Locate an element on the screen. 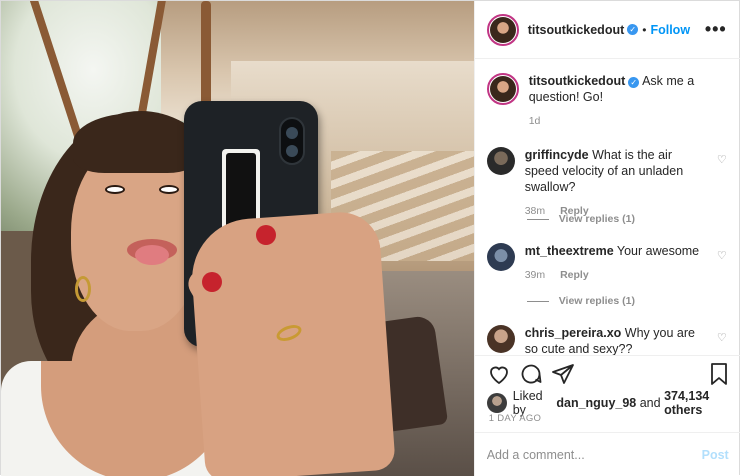 The height and width of the screenshot is (476, 740). like-heart-icon is located at coordinates (499, 374).